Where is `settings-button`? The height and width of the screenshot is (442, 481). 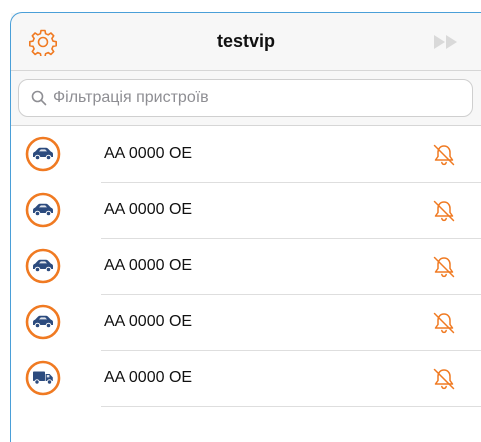
settings-button is located at coordinates (43, 42).